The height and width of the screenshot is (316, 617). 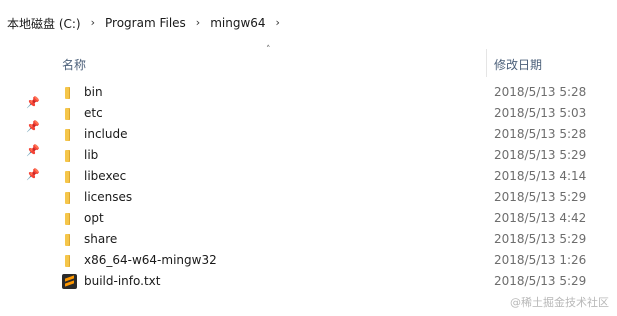 I want to click on file-name: include, so click(x=106, y=134).